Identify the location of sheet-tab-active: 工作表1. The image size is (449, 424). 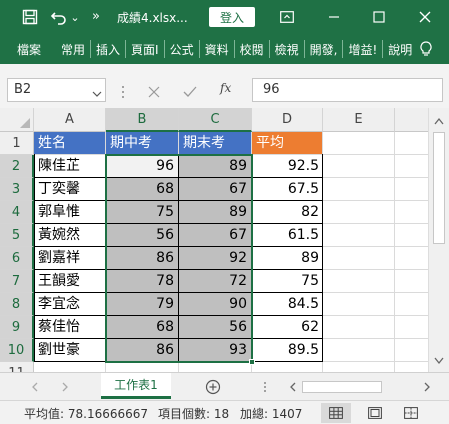
(136, 386).